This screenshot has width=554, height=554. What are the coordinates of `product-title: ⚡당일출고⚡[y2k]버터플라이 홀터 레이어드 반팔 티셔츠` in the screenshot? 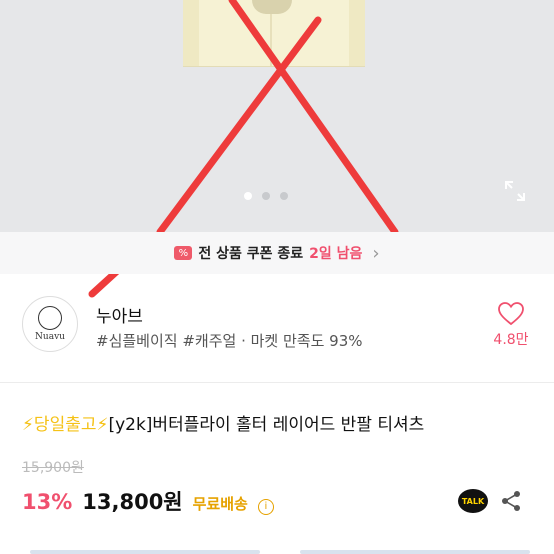 It's located at (223, 422).